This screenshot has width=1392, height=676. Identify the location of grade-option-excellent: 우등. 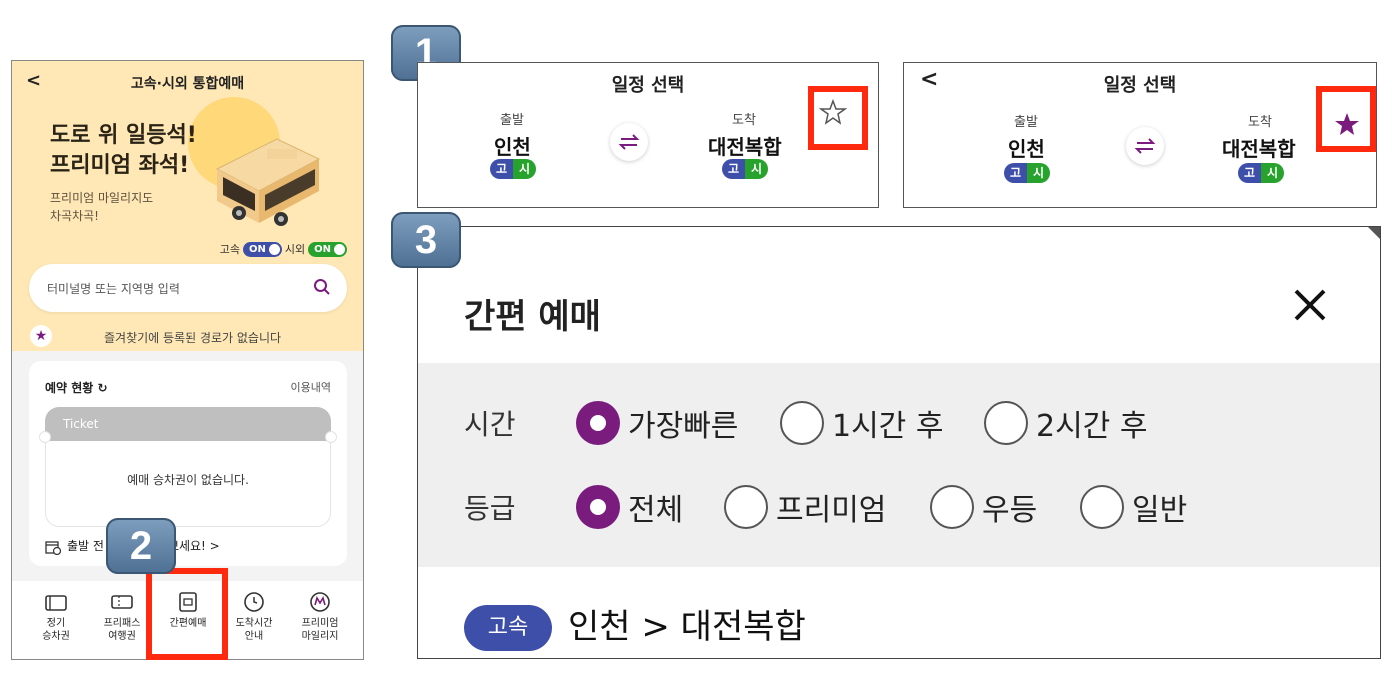
(983, 507).